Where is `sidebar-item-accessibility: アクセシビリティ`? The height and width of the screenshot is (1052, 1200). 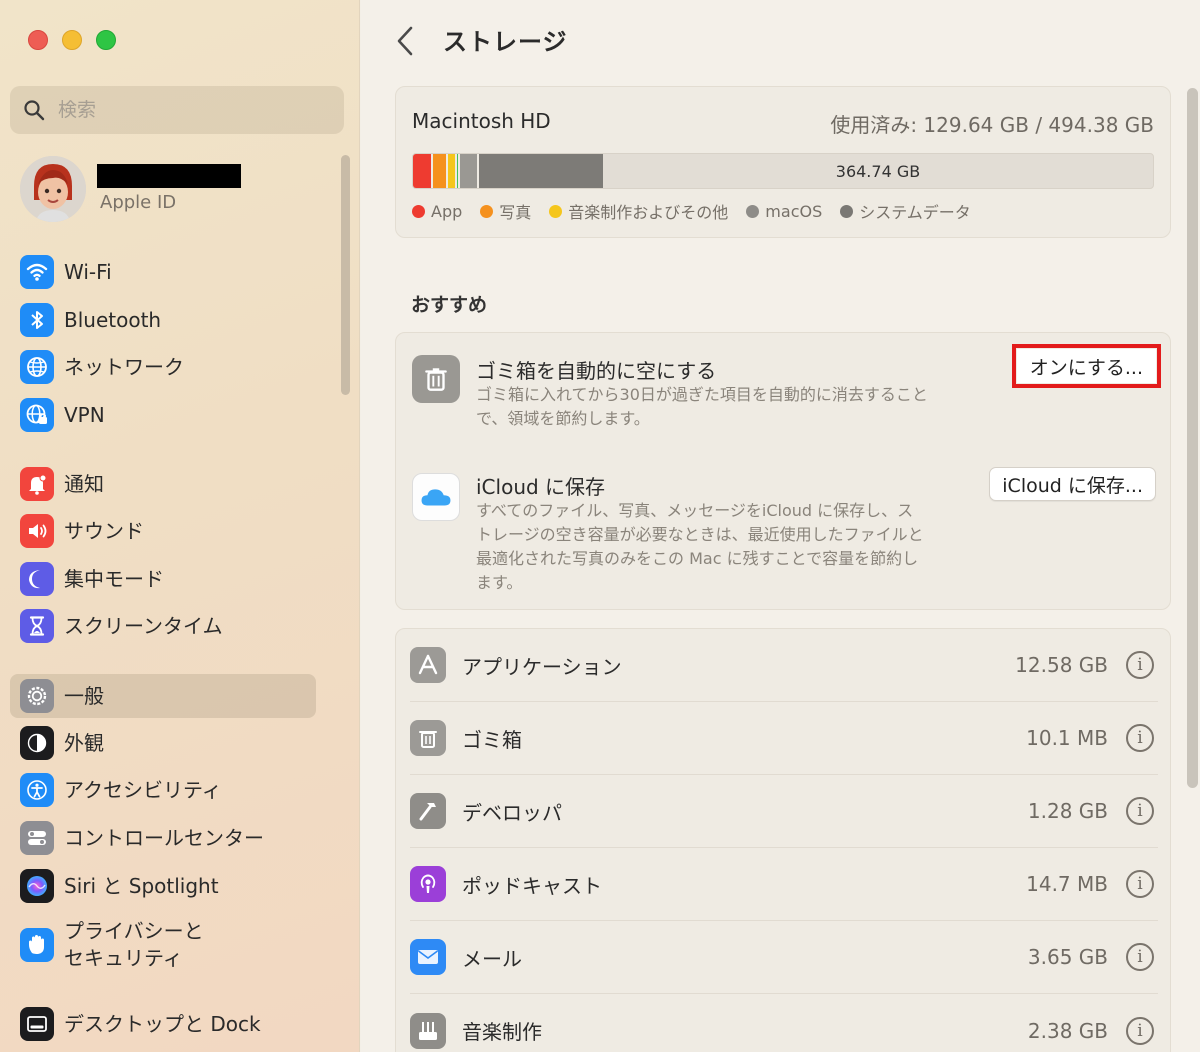 sidebar-item-accessibility: アクセシビリティ is located at coordinates (163, 790).